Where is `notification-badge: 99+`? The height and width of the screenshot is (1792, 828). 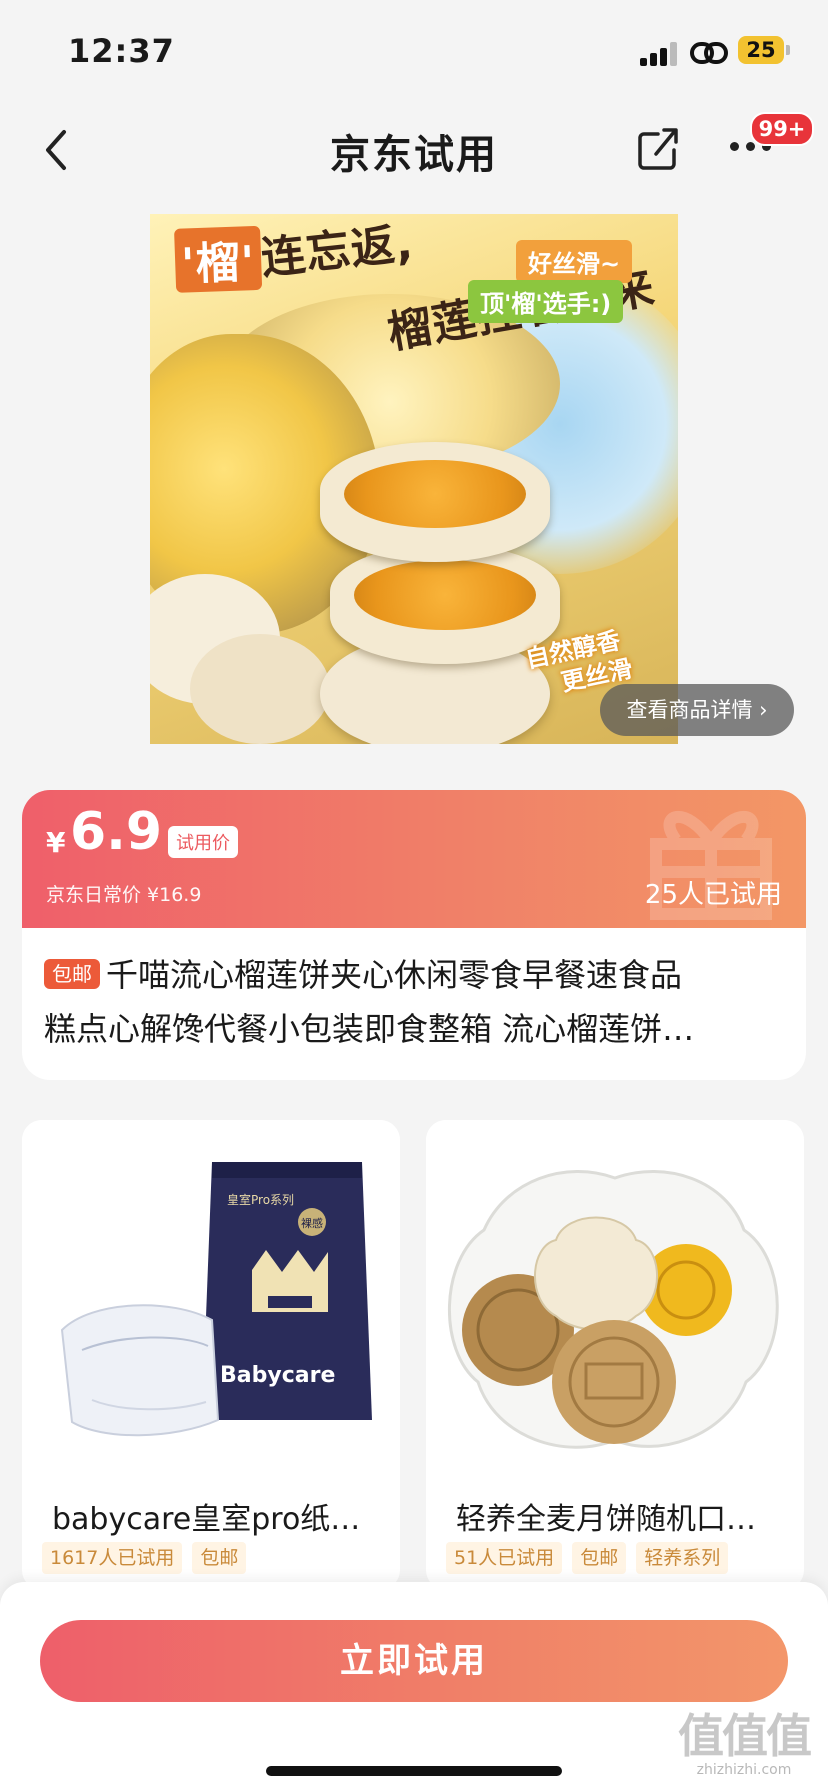 notification-badge: 99+ is located at coordinates (782, 129).